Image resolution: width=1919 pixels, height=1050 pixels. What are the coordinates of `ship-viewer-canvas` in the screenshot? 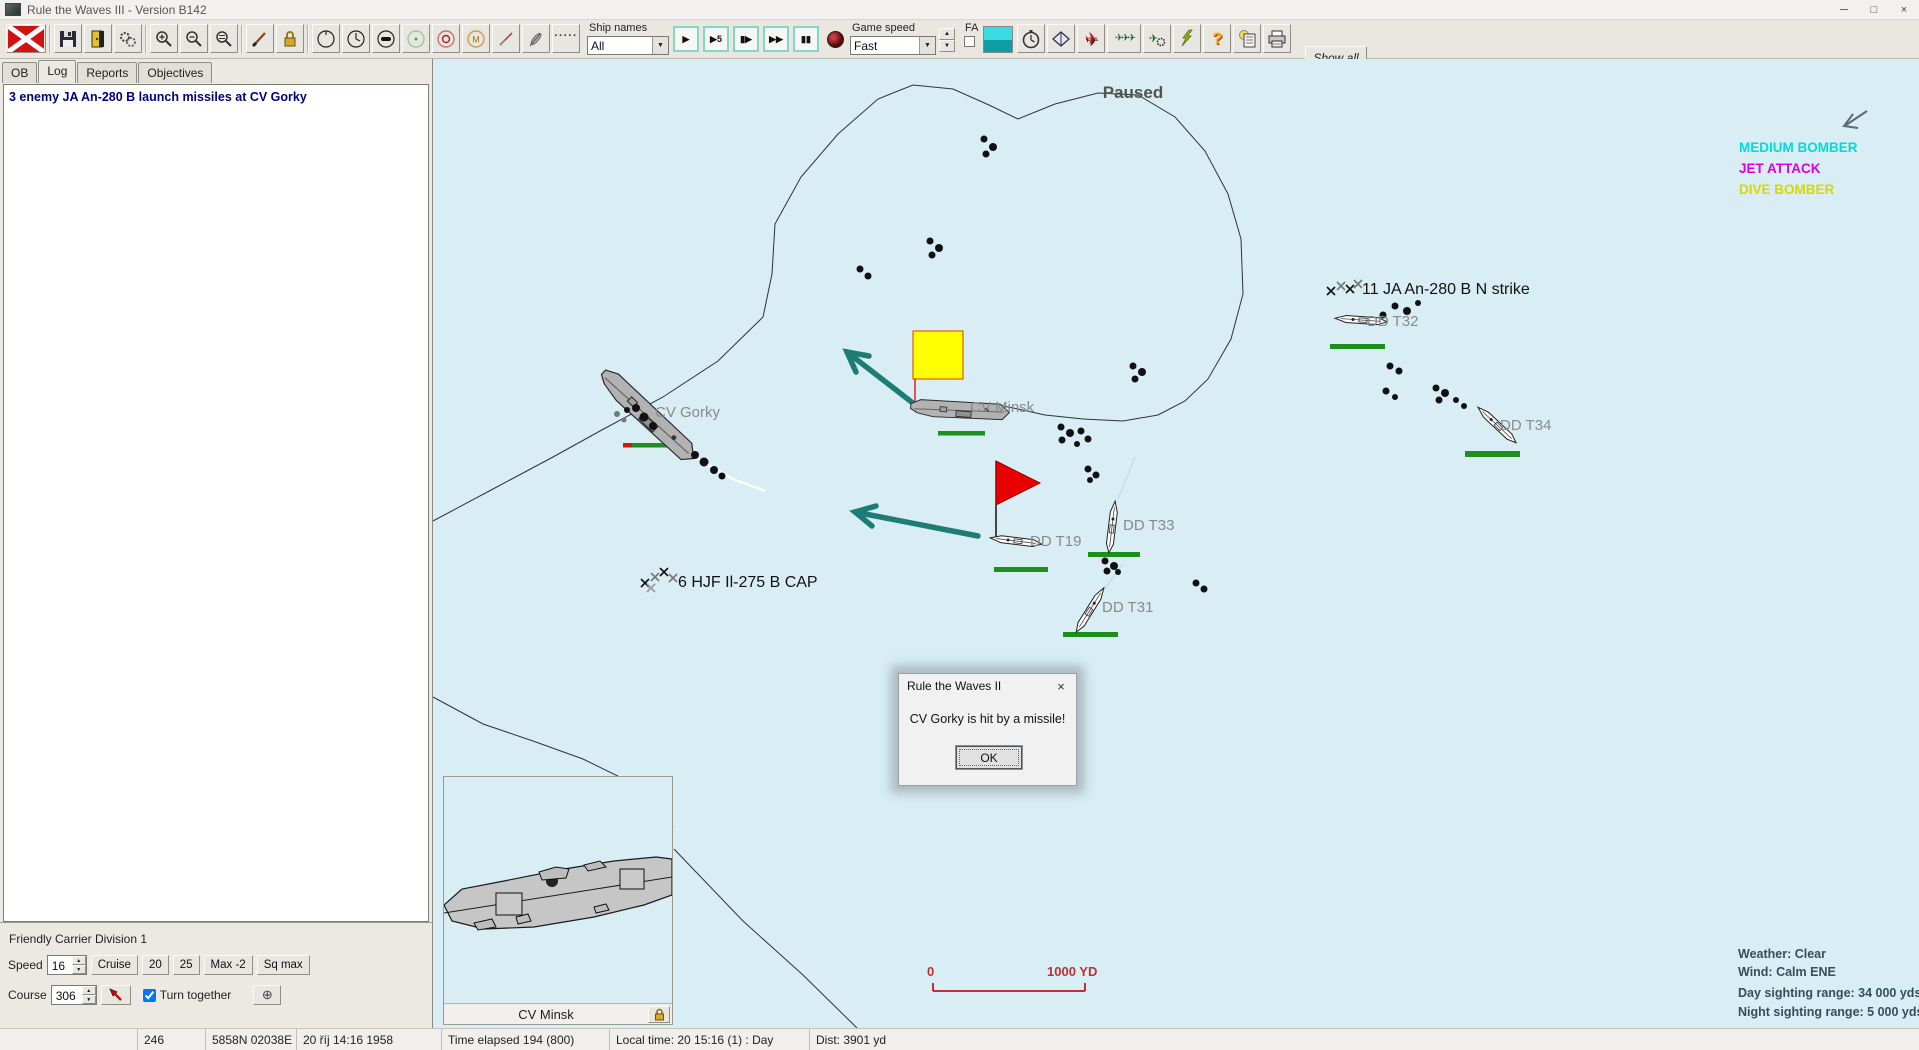 It's located at (558, 890).